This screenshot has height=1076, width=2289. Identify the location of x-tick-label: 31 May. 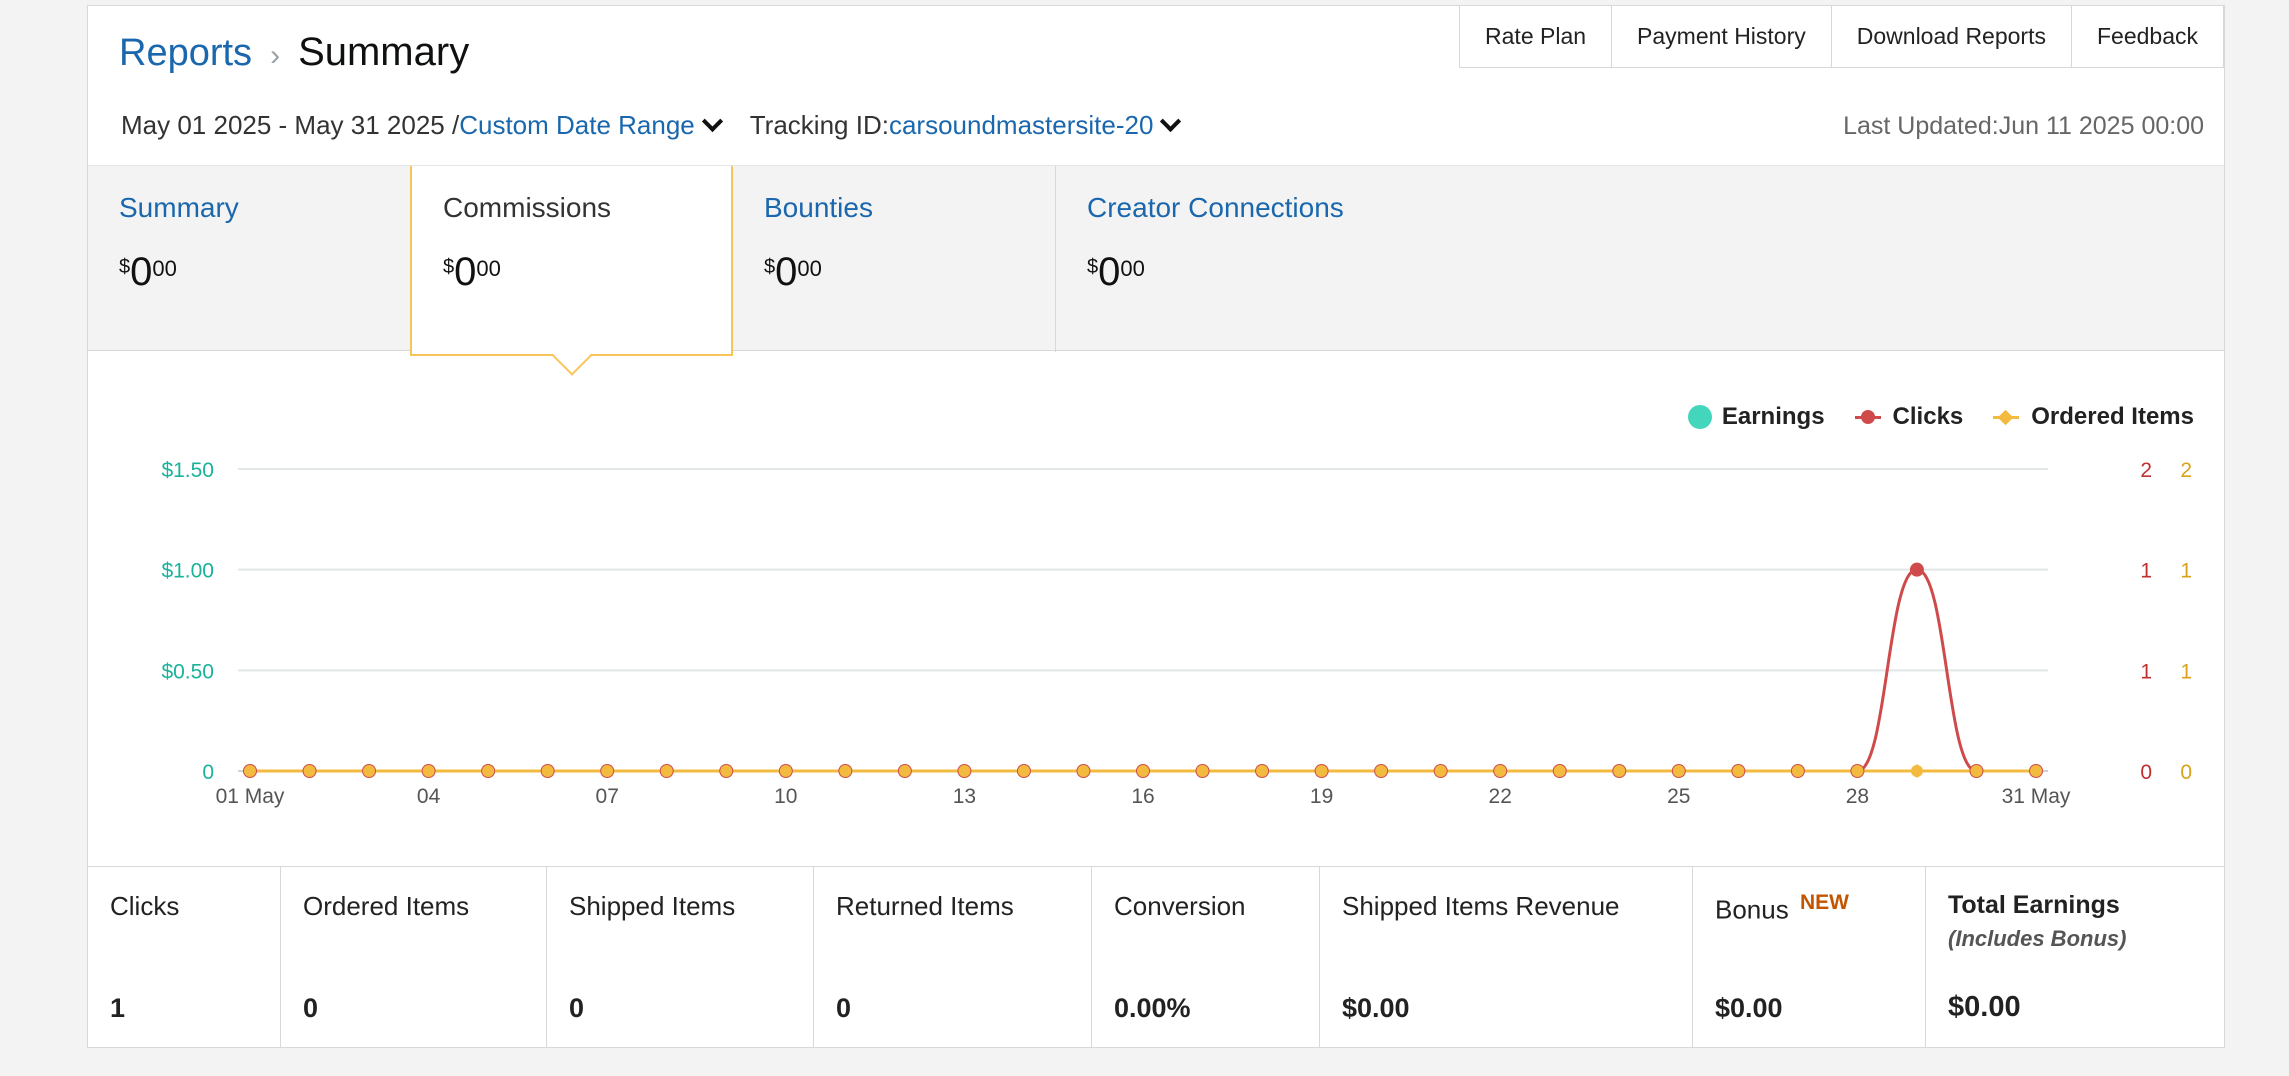
(2036, 796).